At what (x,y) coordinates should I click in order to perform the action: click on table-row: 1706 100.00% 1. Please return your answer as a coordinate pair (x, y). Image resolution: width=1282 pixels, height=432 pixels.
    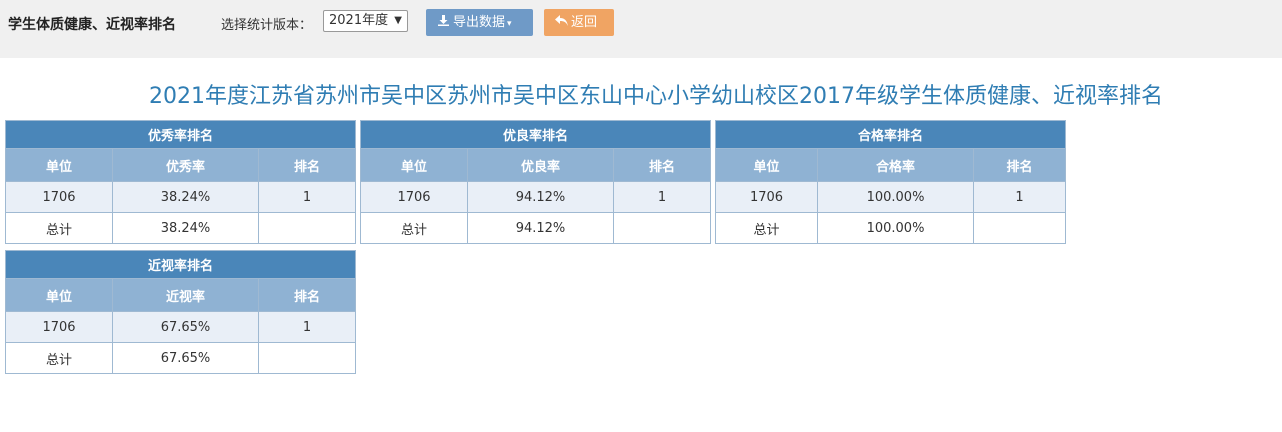
    Looking at the image, I should click on (891, 197).